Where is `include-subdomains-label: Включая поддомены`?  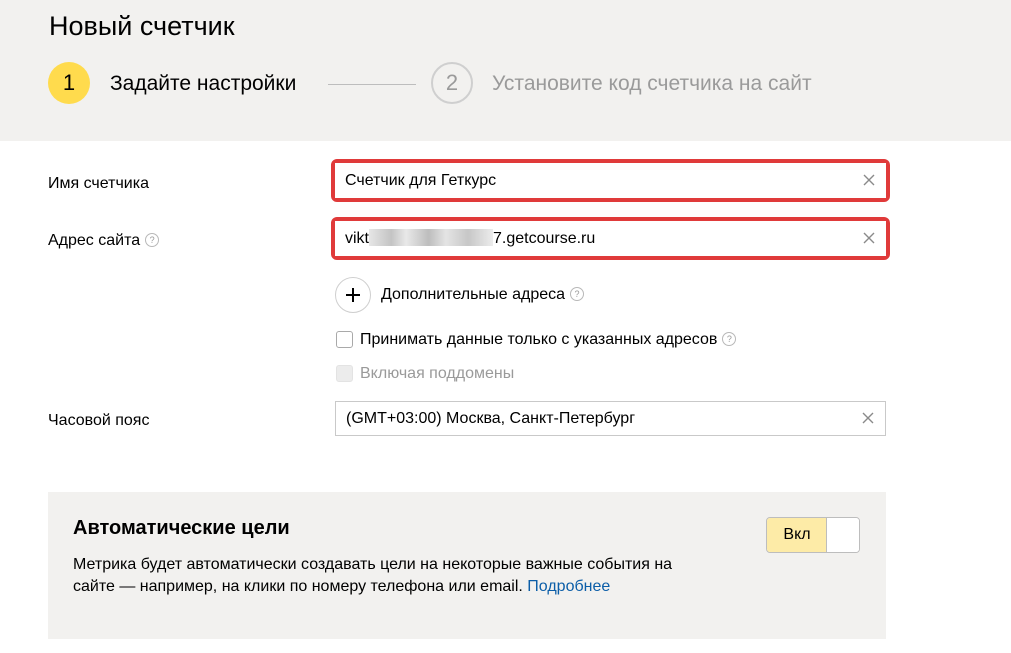
include-subdomains-label: Включая поддомены is located at coordinates (437, 373).